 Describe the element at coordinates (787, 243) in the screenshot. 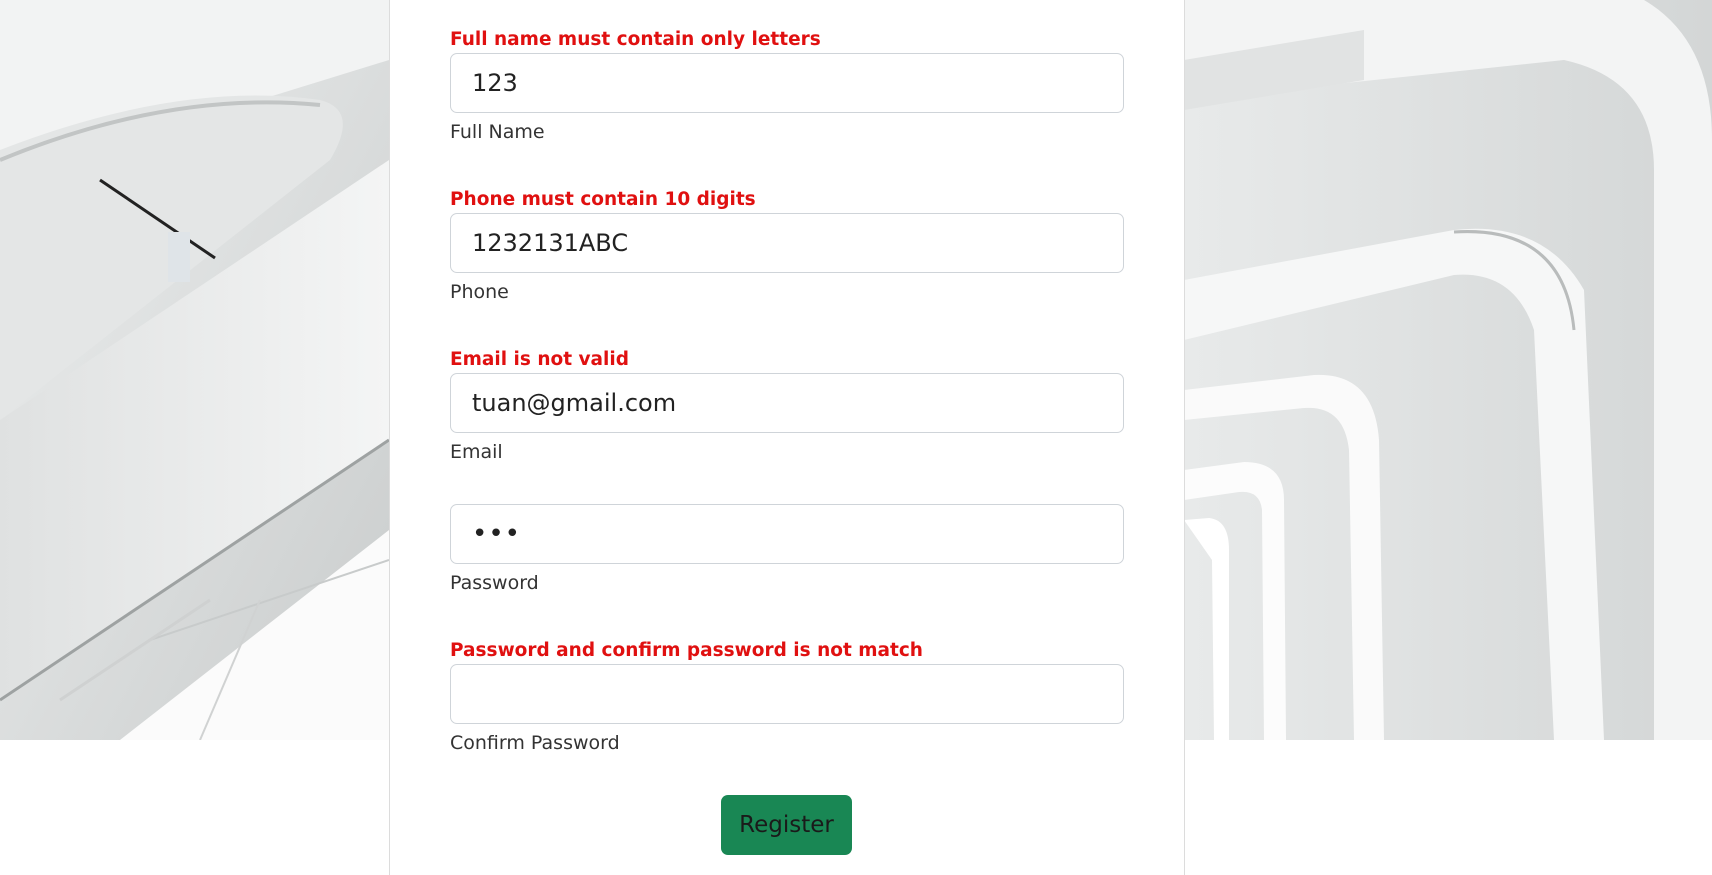

I see `phone-input` at that location.